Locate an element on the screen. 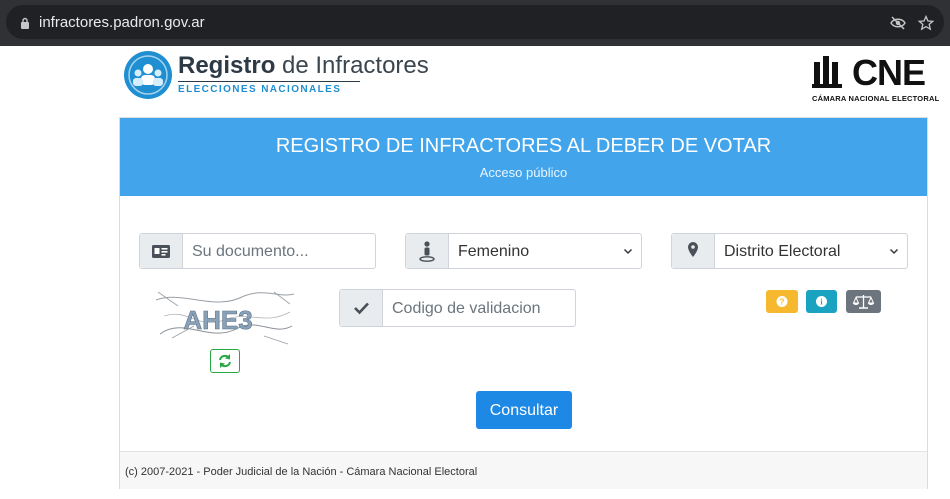 Image resolution: width=950 pixels, height=499 pixels. star-icon is located at coordinates (926, 23).